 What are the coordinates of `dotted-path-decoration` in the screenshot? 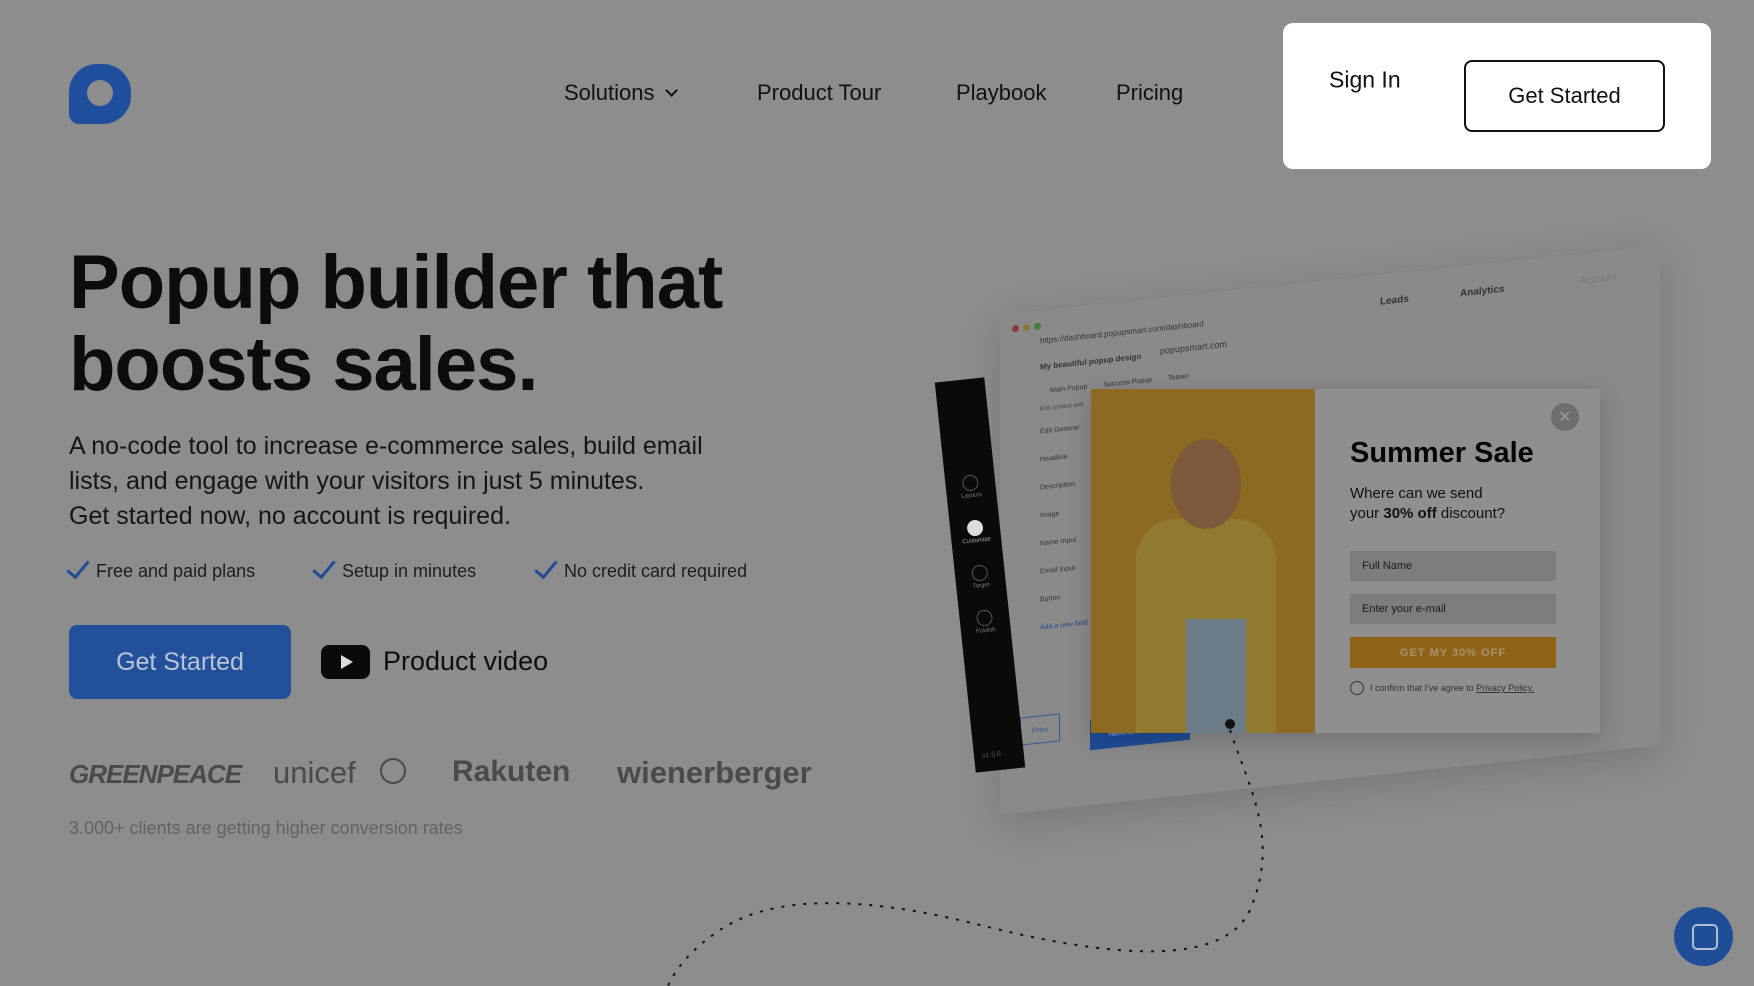 It's located at (965, 852).